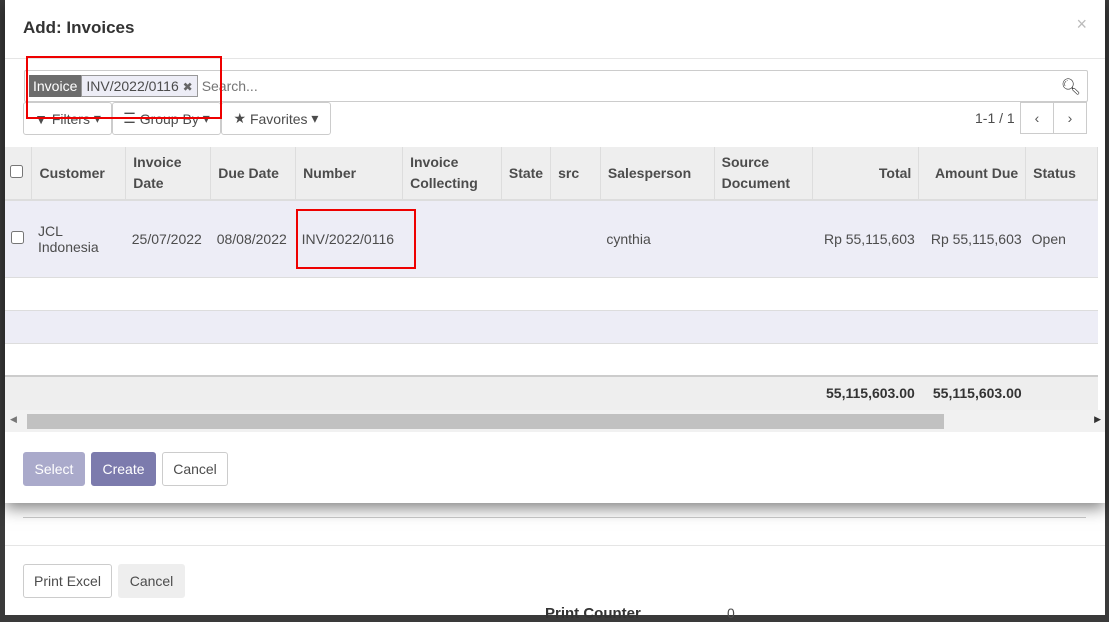 The image size is (1109, 622). What do you see at coordinates (972, 174) in the screenshot?
I see `col-amount-due: Amount Due` at bounding box center [972, 174].